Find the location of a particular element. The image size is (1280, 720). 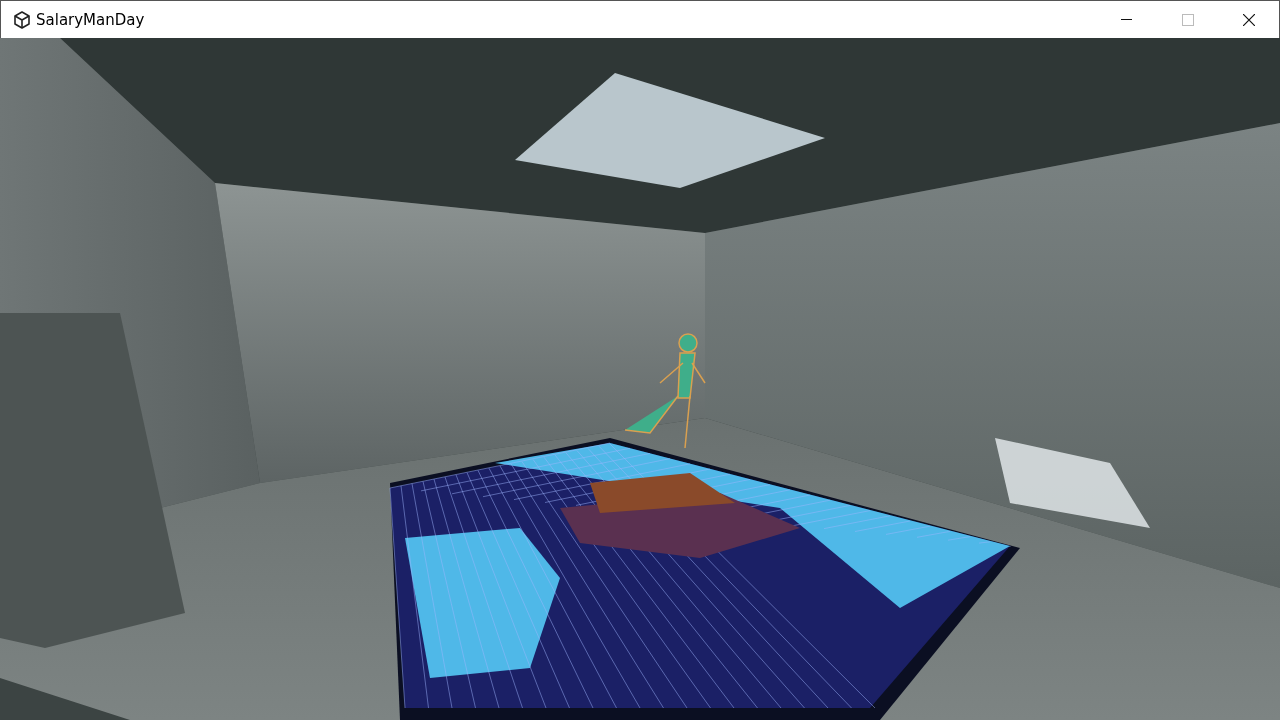

close-icon is located at coordinates (1248, 19).